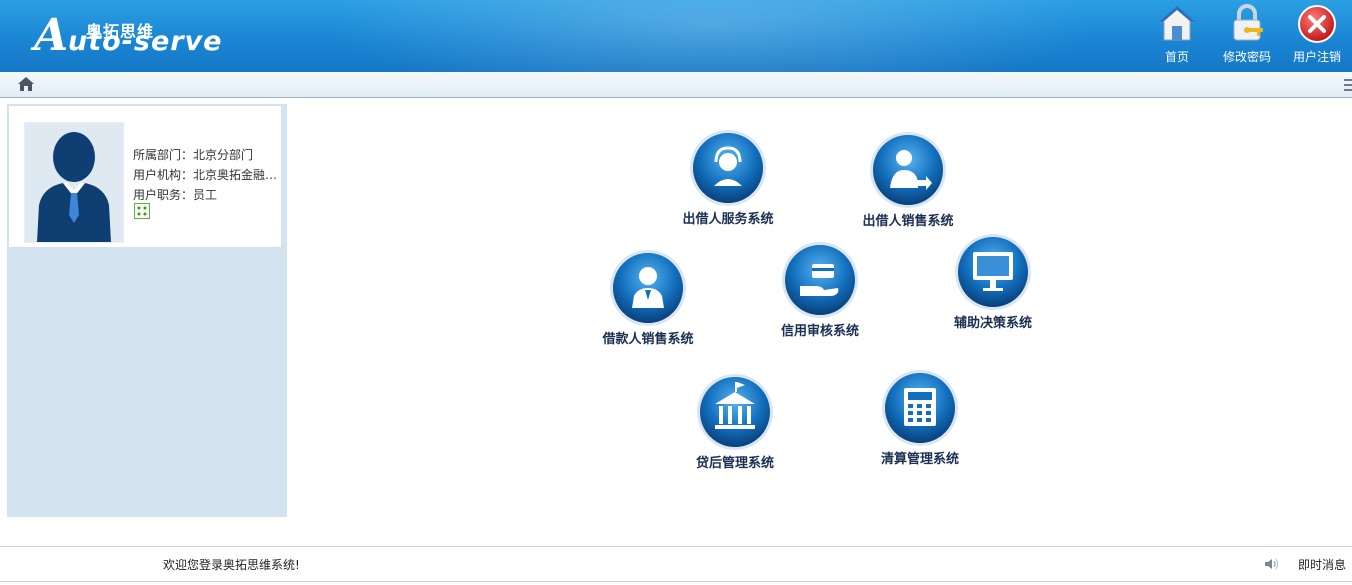 Image resolution: width=1352 pixels, height=585 pixels. I want to click on logo-english: uto-serve, so click(145, 41).